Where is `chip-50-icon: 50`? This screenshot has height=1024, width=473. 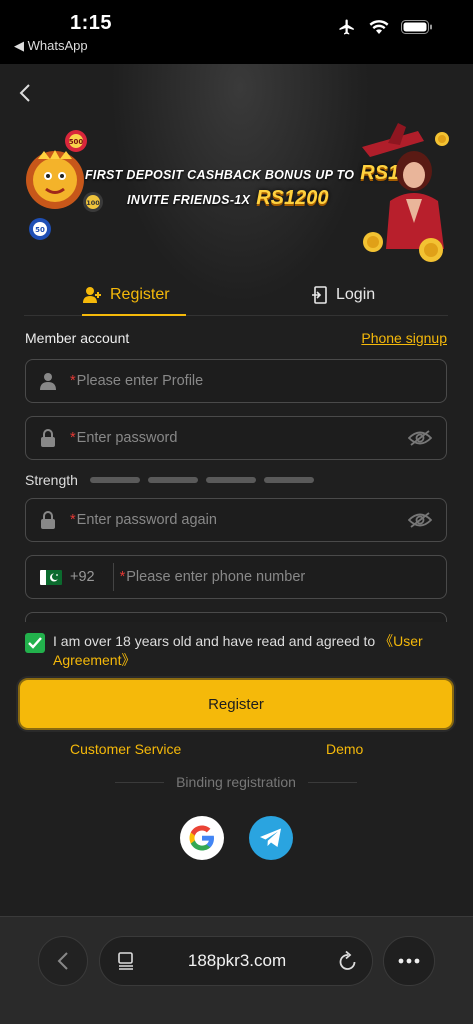 chip-50-icon: 50 is located at coordinates (40, 229).